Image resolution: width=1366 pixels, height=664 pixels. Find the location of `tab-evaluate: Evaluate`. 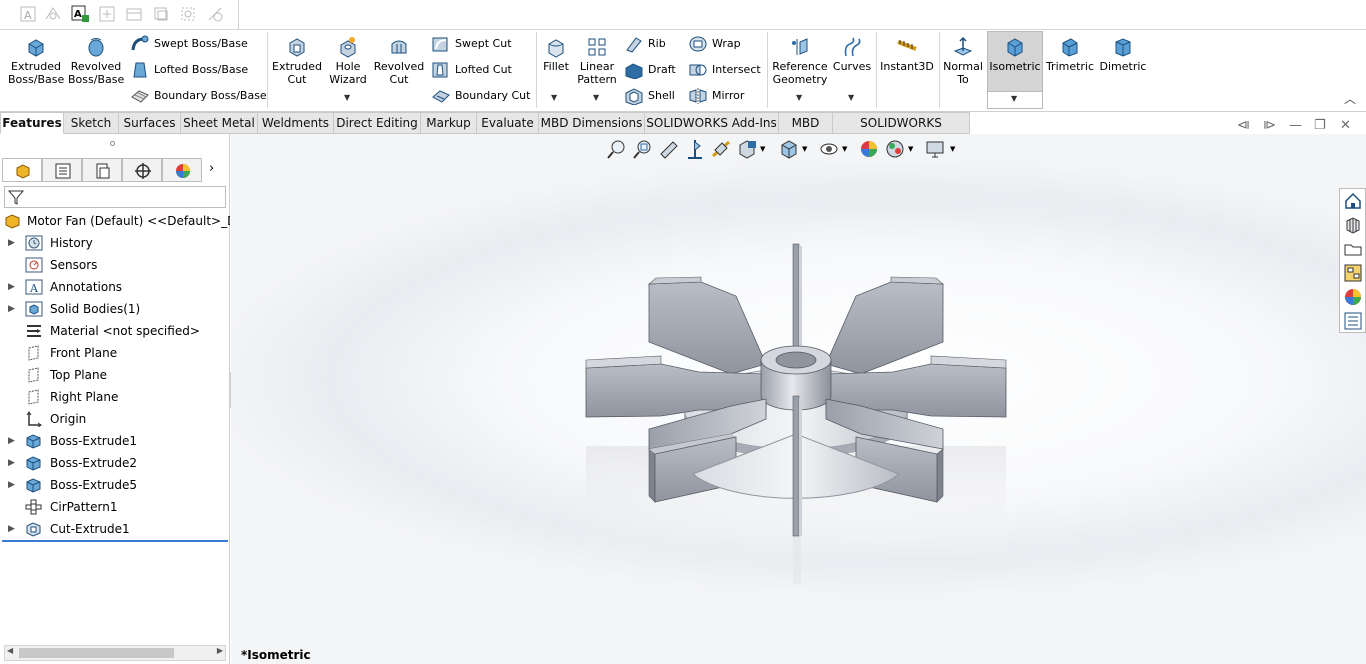

tab-evaluate: Evaluate is located at coordinates (508, 123).